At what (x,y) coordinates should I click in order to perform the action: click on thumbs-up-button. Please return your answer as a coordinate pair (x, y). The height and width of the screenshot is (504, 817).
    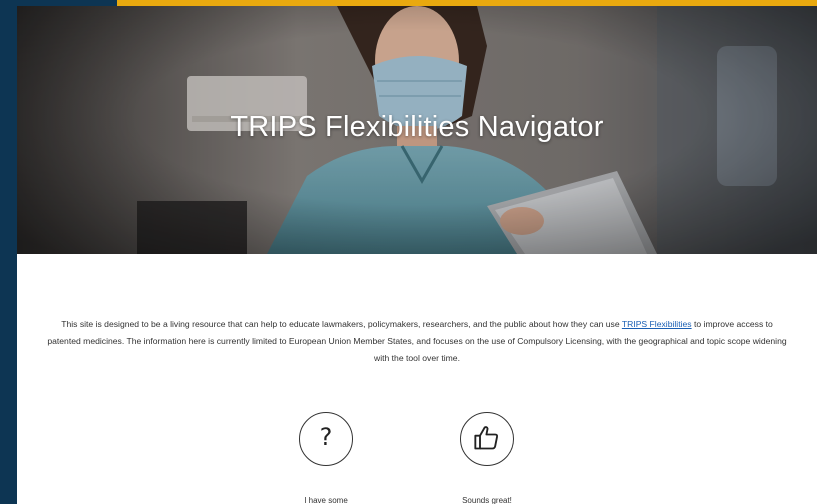
    Looking at the image, I should click on (487, 439).